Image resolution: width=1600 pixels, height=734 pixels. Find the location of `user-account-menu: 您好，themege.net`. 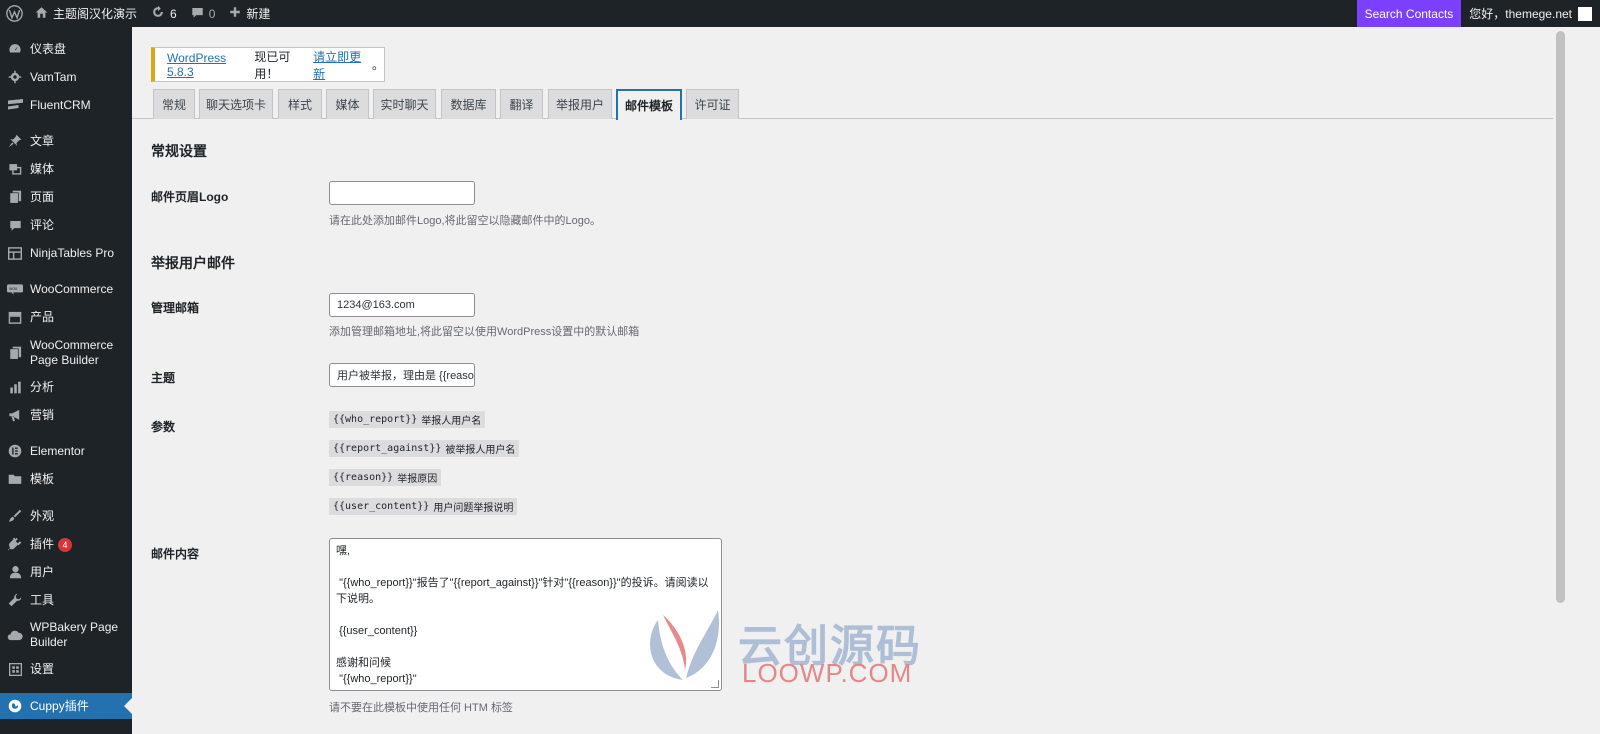

user-account-menu: 您好，themege.net is located at coordinates (1530, 13).